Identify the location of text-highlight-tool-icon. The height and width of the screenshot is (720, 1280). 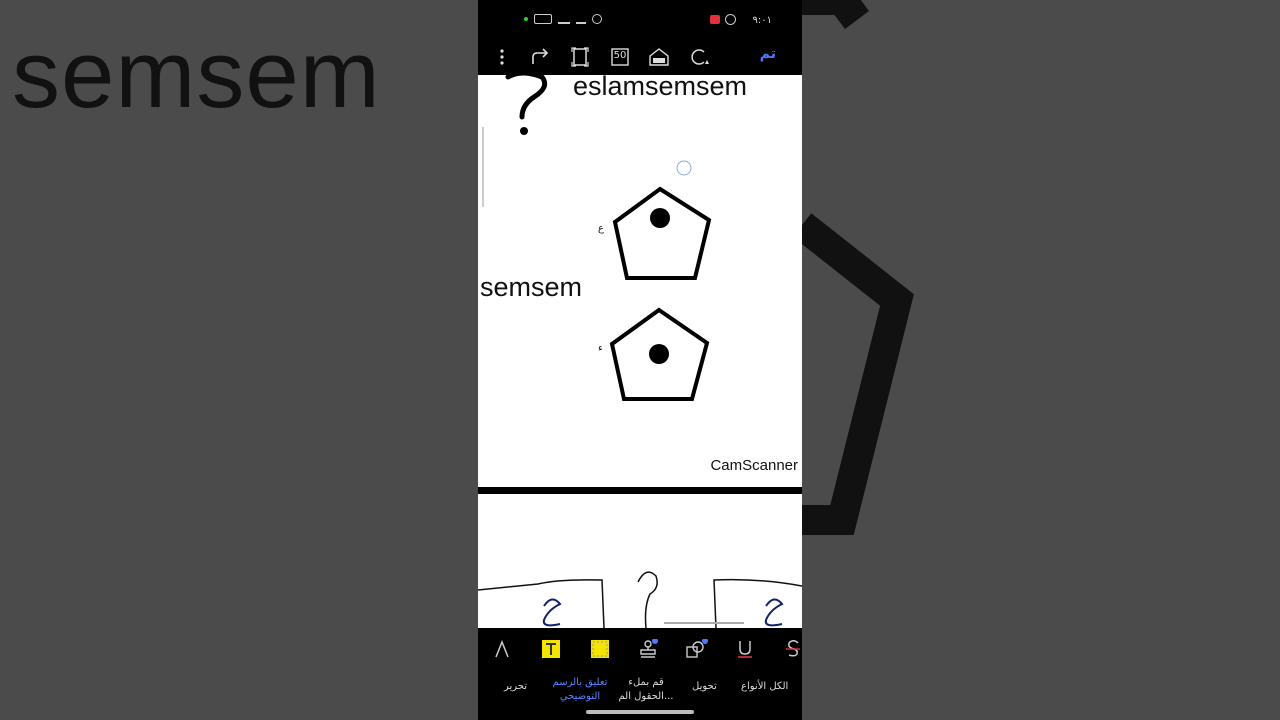
(551, 649).